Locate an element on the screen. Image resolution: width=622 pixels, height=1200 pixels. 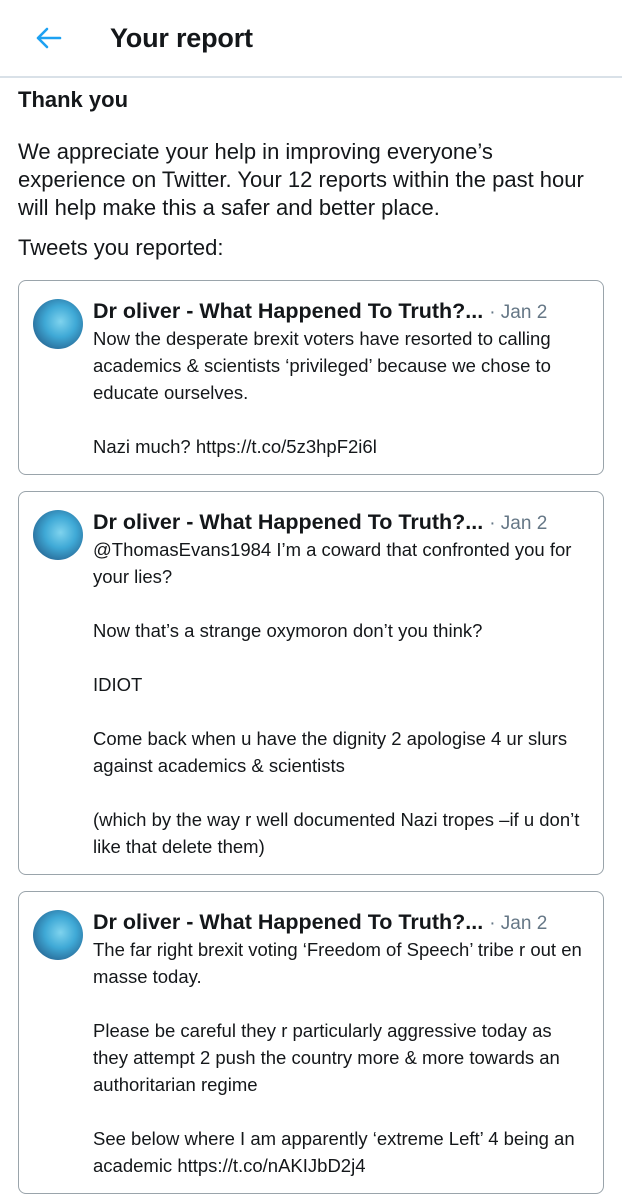
back-arrow-icon is located at coordinates (49, 38).